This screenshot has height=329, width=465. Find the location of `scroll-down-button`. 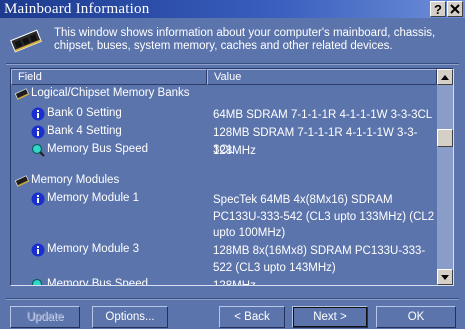

scroll-down-button is located at coordinates (445, 277).